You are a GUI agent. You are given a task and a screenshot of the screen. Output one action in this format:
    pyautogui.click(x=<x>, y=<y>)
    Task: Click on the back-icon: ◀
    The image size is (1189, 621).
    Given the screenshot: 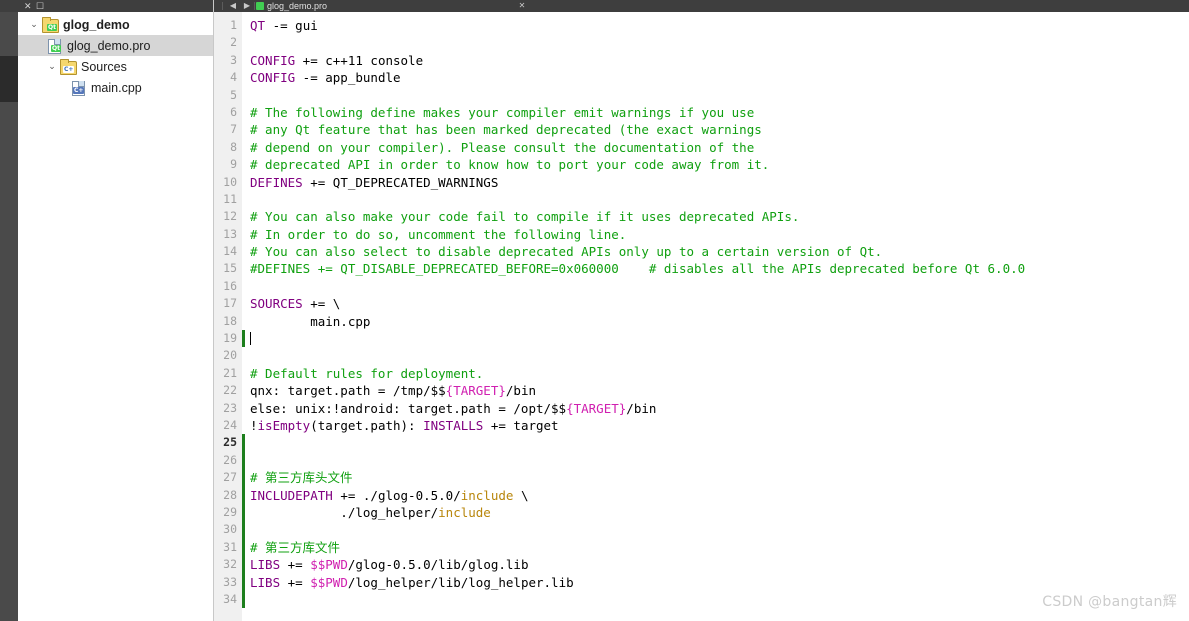 What is the action you would take?
    pyautogui.click(x=233, y=6)
    